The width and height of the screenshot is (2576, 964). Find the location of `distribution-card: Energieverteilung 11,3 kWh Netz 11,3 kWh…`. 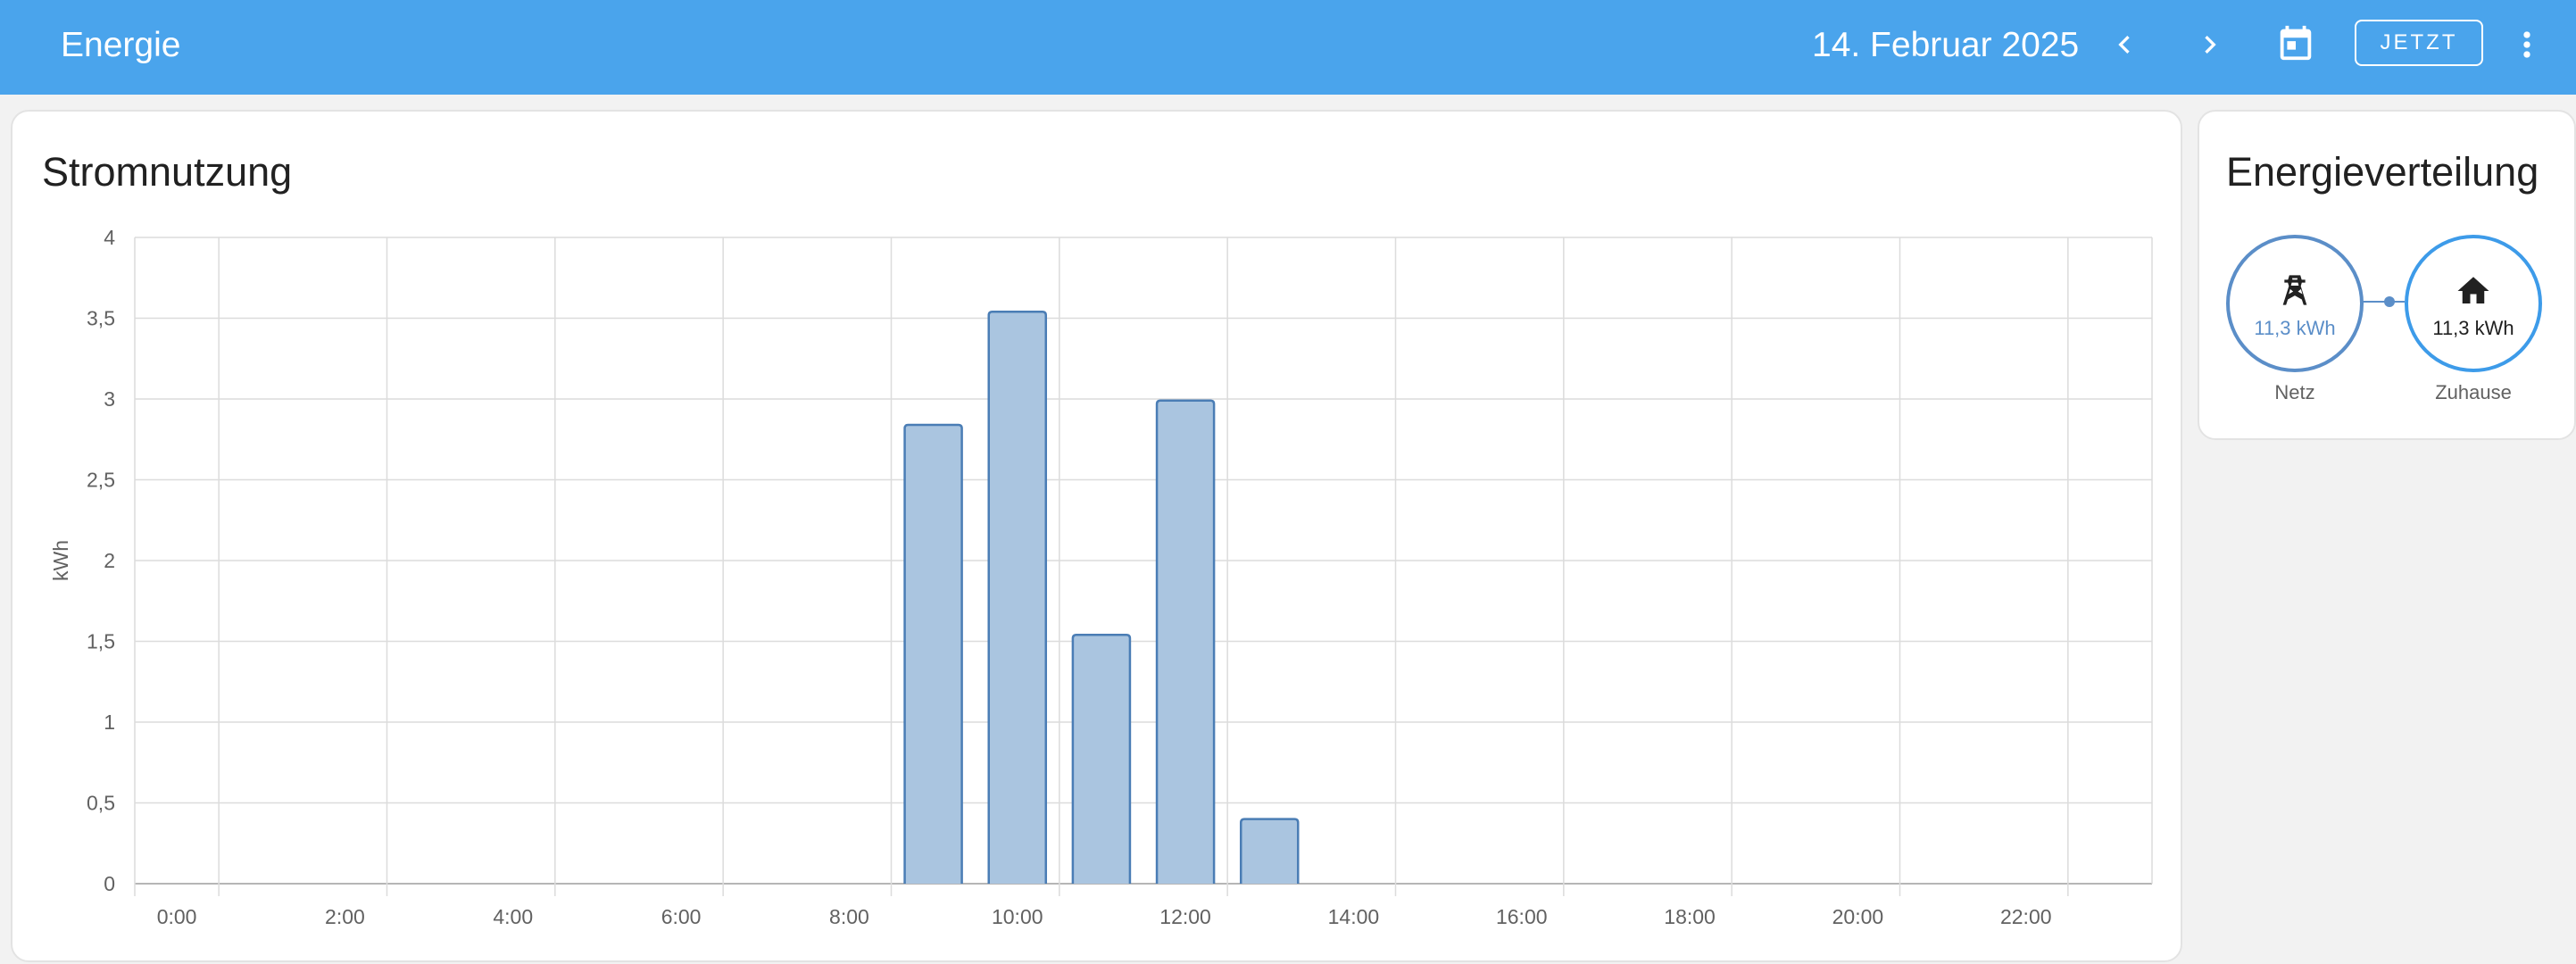

distribution-card: Energieverteilung 11,3 kWh Netz 11,3 kWh… is located at coordinates (2387, 275).